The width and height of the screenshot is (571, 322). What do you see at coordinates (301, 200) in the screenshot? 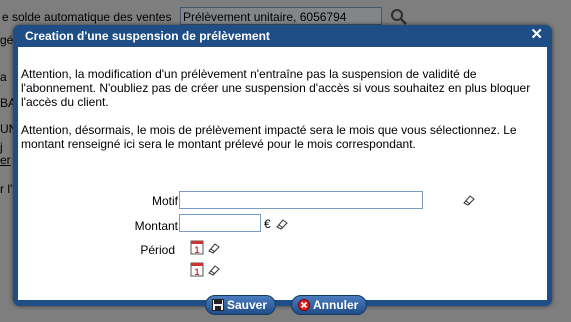
I see `motif-input` at bounding box center [301, 200].